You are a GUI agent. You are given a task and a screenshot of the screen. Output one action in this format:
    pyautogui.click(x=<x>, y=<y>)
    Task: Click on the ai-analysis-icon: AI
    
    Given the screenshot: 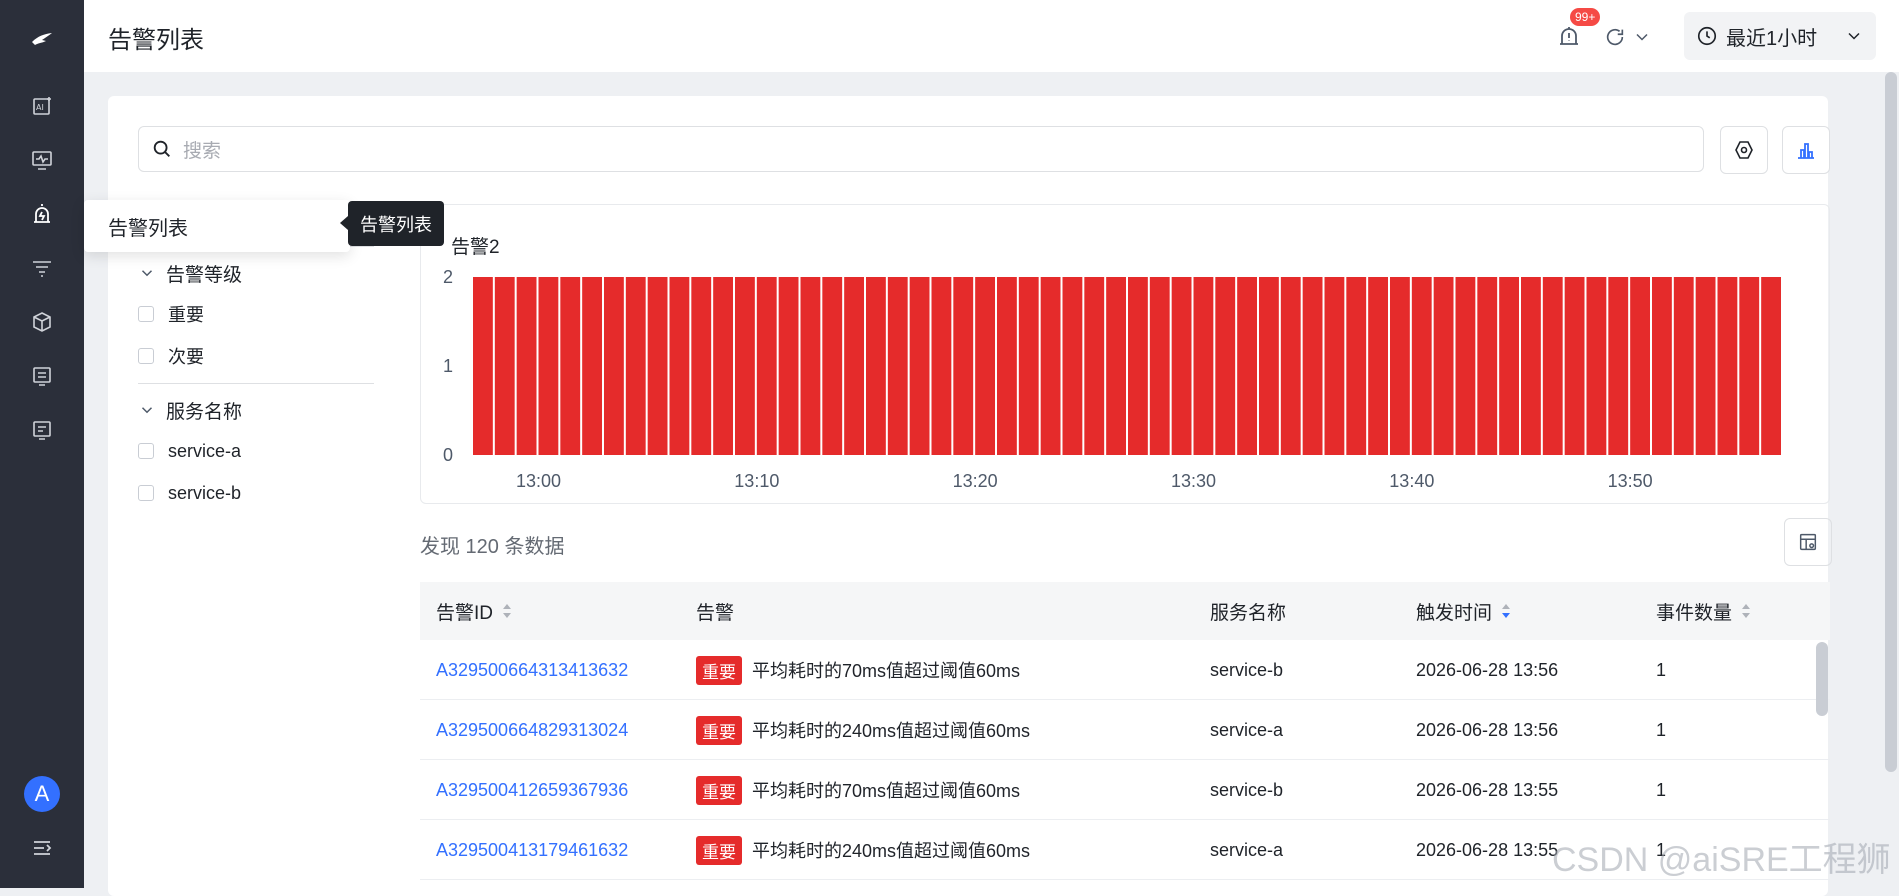 What is the action you would take?
    pyautogui.click(x=42, y=106)
    